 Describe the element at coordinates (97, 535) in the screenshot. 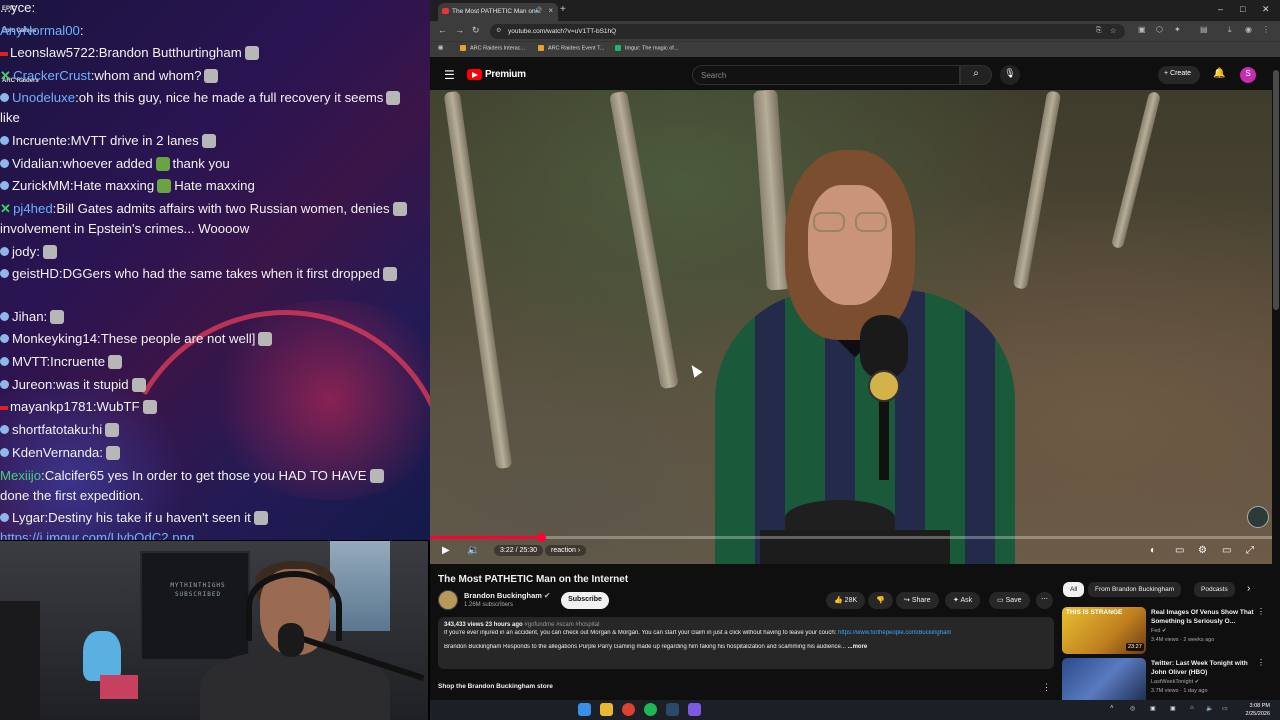

I see `chat-link: https://i.imgur.com/UvbQdC2.png` at that location.